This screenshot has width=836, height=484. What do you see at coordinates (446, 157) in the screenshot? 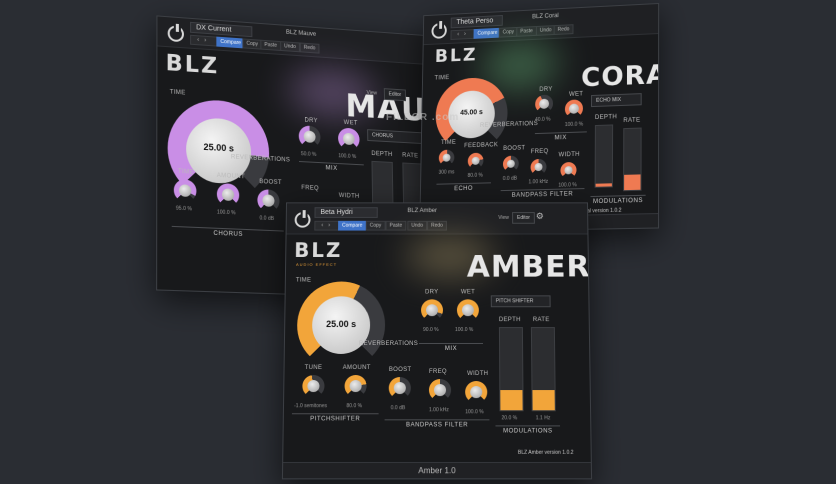
I see `echo-time-knob` at bounding box center [446, 157].